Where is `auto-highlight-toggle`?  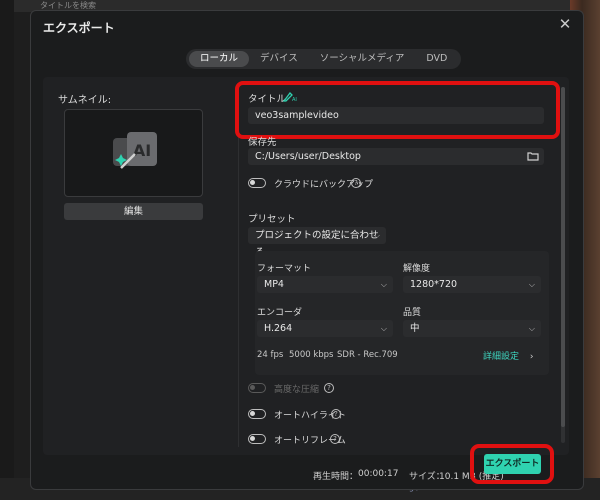 auto-highlight-toggle is located at coordinates (257, 414).